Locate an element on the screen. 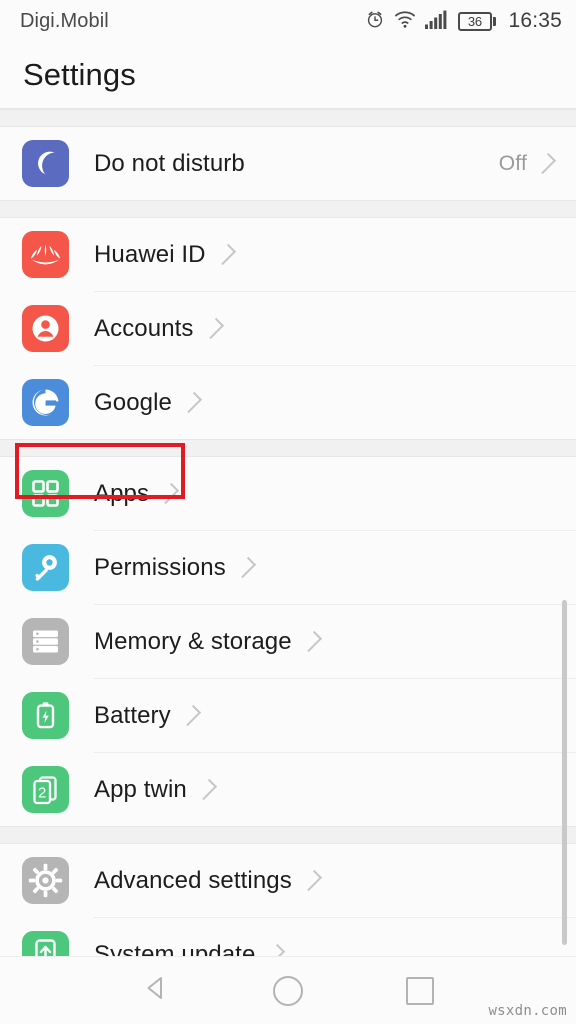 The height and width of the screenshot is (1024, 576). list-item-do-not-disturb: Do not disturb Off is located at coordinates (288, 163).